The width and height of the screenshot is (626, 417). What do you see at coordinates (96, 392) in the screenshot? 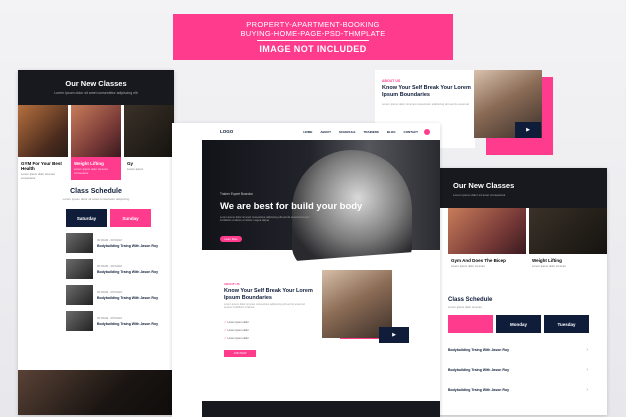
I see `trainer-banner-image` at bounding box center [96, 392].